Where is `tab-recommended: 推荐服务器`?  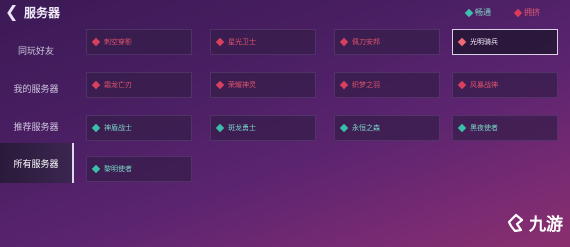 tab-recommended: 推荐服务器 is located at coordinates (36, 126).